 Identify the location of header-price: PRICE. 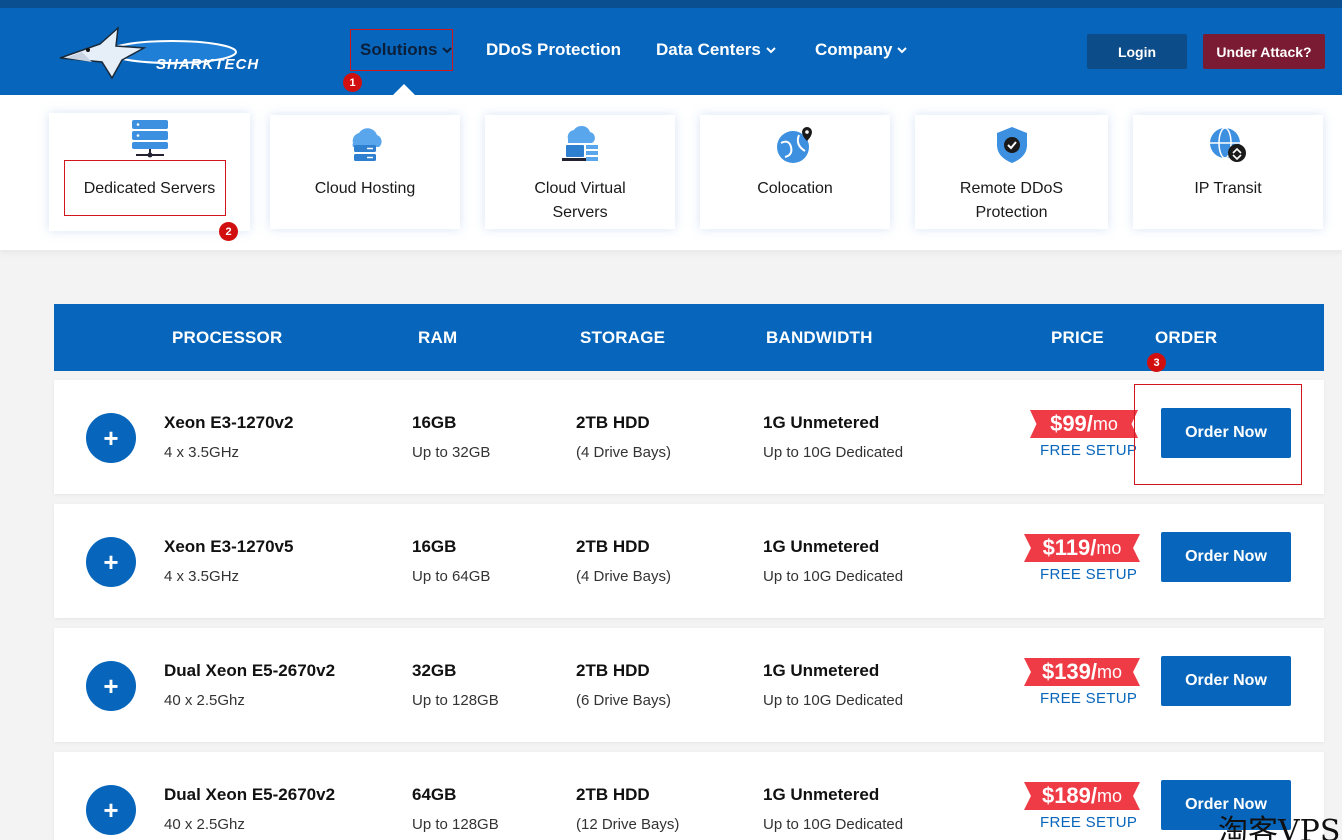
(1077, 337).